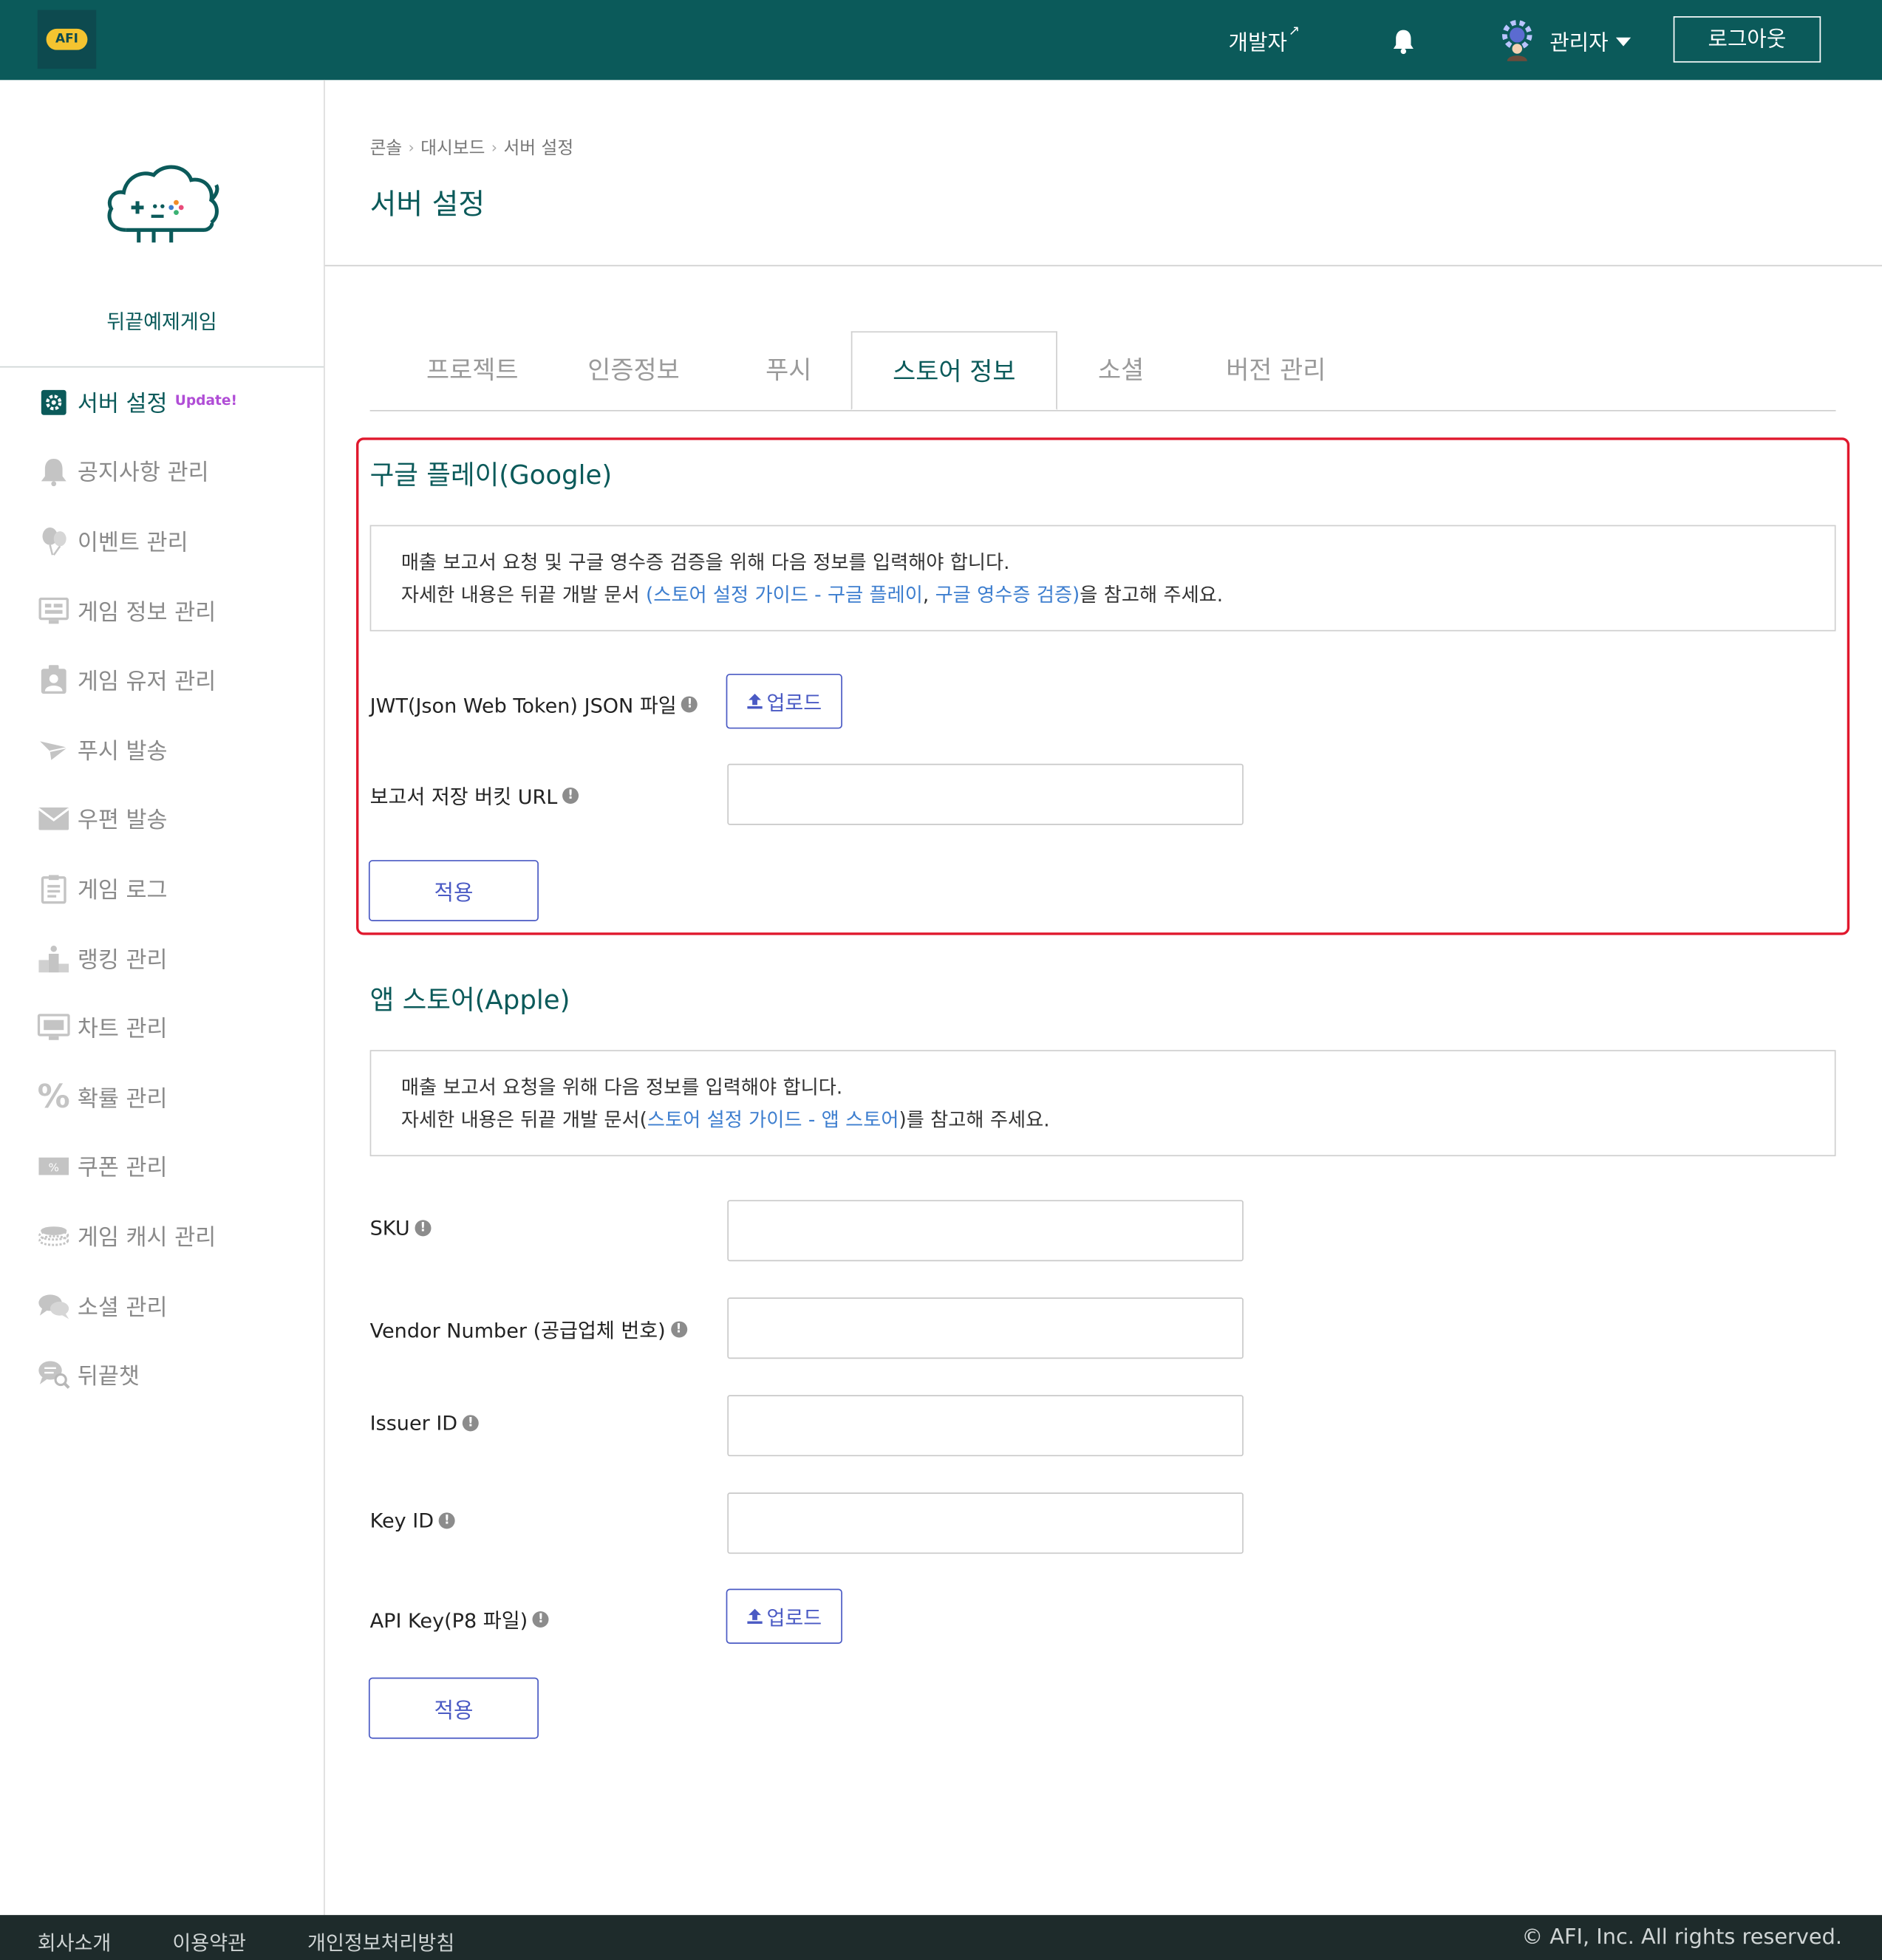 The image size is (1882, 1960). What do you see at coordinates (773, 1120) in the screenshot?
I see `app-store-guide-link: 스토어 설정 가이드 - 앱 스토어` at bounding box center [773, 1120].